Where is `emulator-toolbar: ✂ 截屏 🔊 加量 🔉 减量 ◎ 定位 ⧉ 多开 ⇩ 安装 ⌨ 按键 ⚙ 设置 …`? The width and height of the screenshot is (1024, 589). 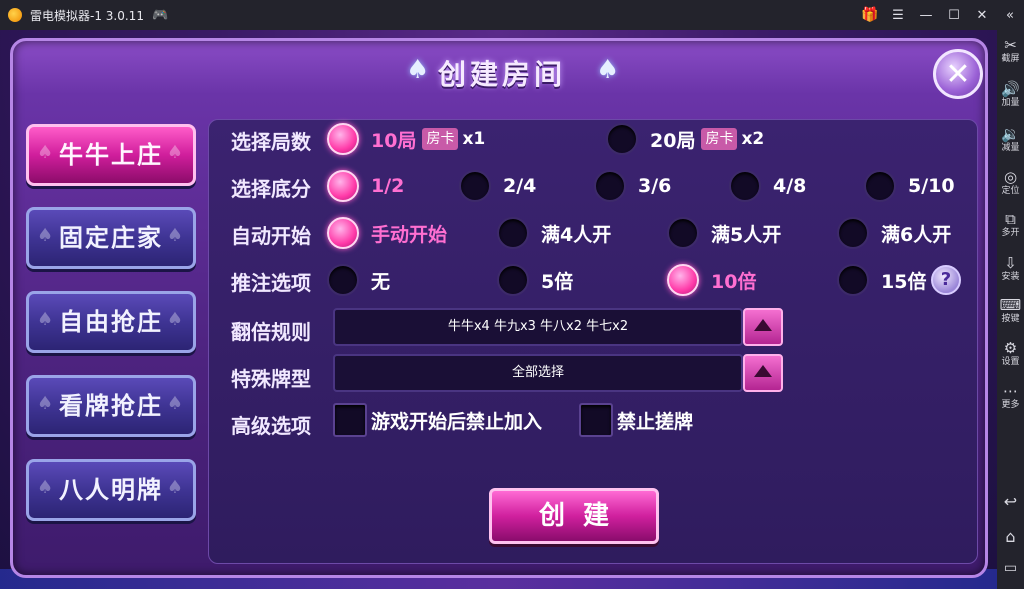 emulator-toolbar: ✂ 截屏 🔊 加量 🔉 减量 ◎ 定位 ⧉ 多开 ⇩ 安装 ⌨ 按键 ⚙ 设置 … is located at coordinates (1010, 309).